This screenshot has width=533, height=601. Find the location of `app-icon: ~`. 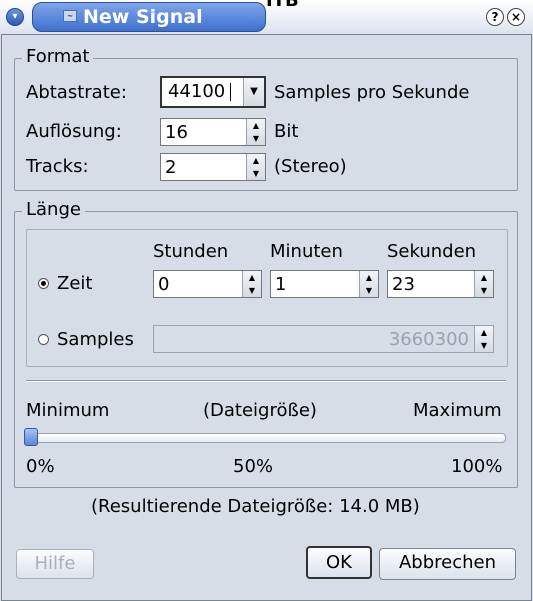

app-icon: ~ is located at coordinates (70, 16).